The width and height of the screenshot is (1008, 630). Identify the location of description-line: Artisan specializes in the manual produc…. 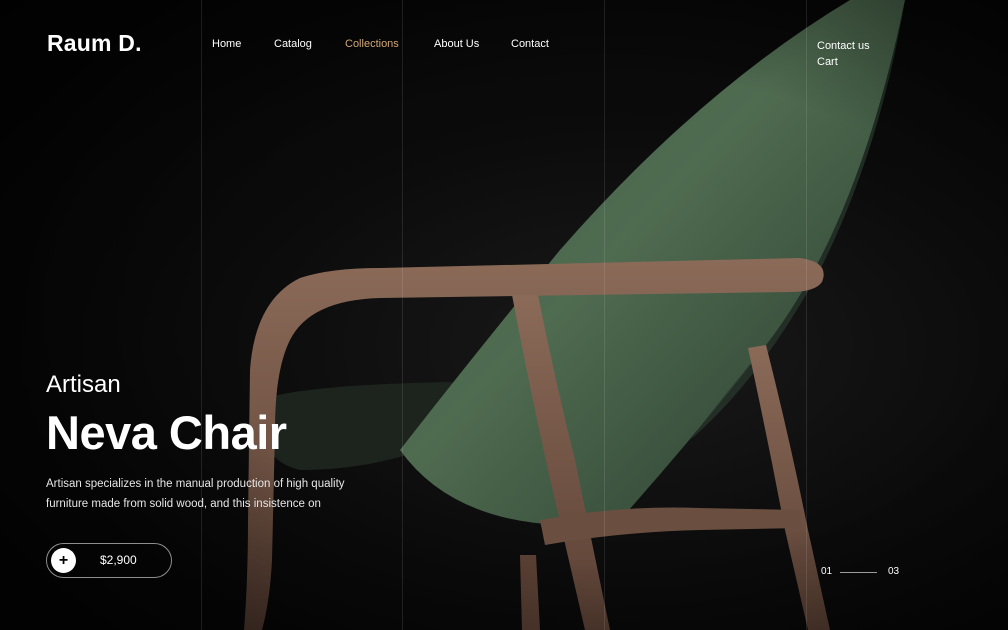
(195, 484).